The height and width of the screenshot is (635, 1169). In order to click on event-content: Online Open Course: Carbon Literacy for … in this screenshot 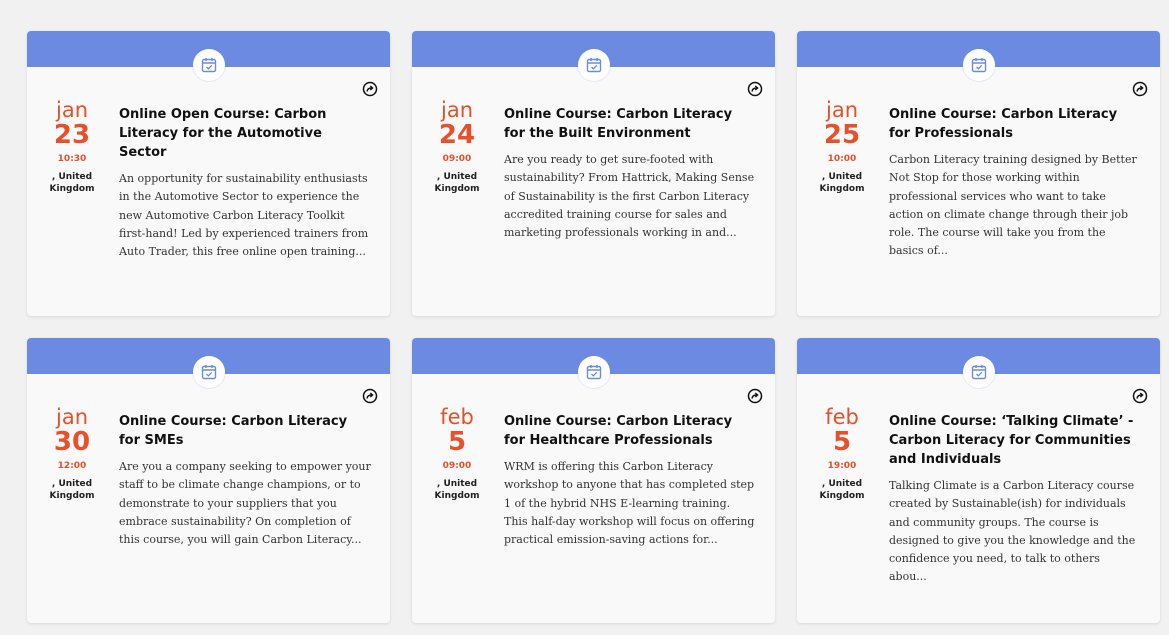, I will do `click(245, 183)`.